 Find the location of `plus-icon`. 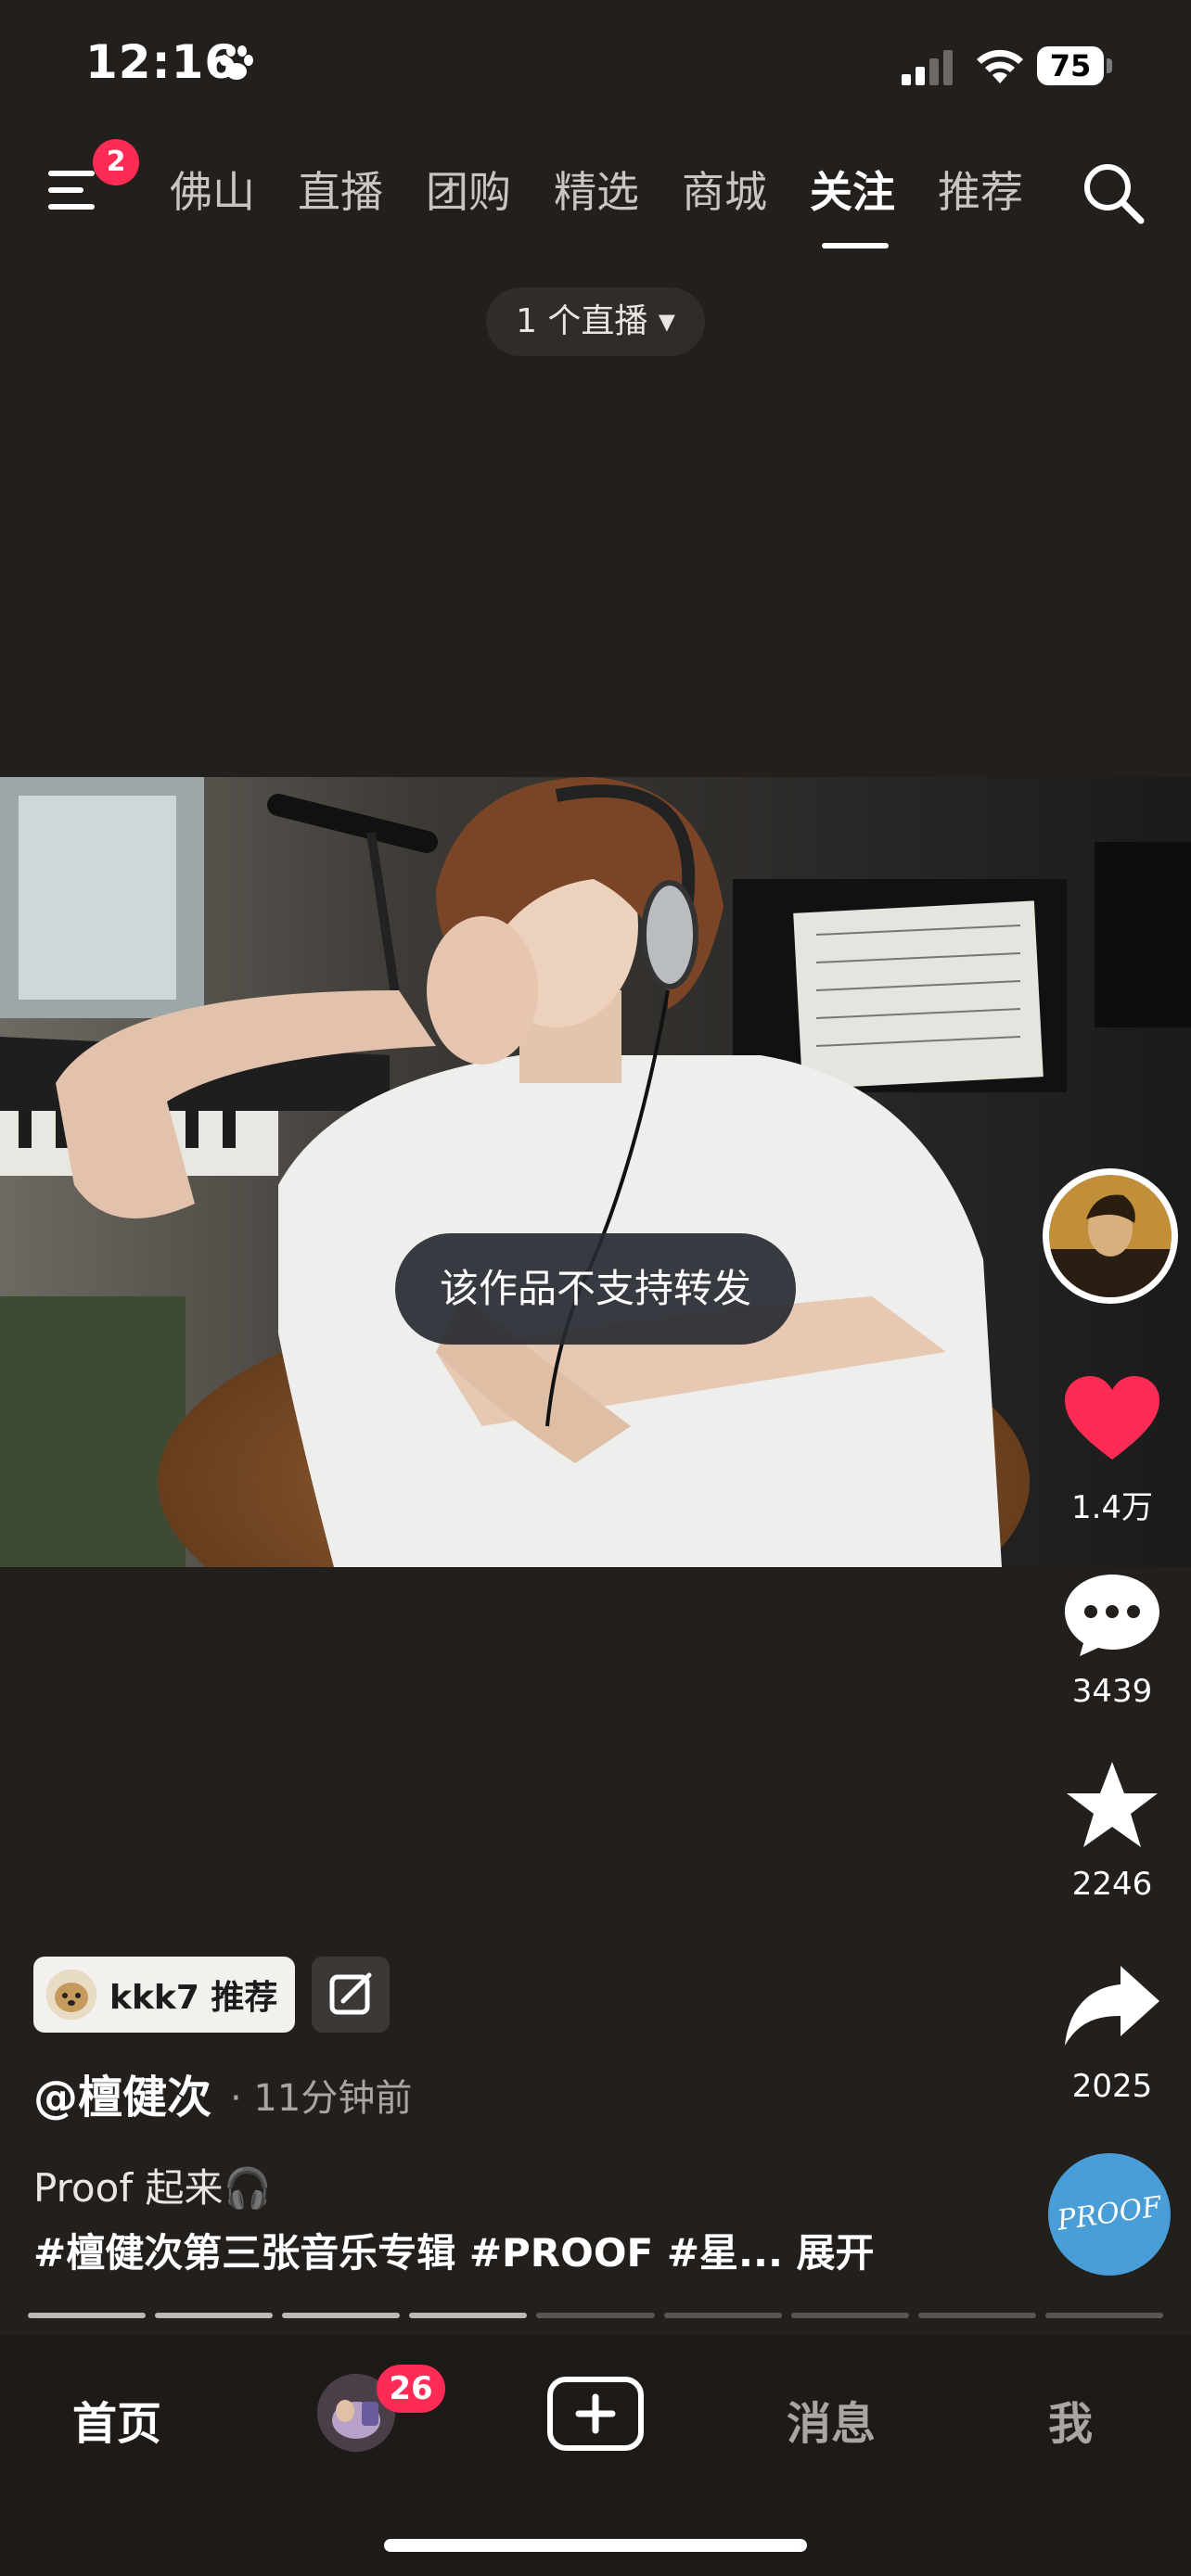

plus-icon is located at coordinates (595, 2413).